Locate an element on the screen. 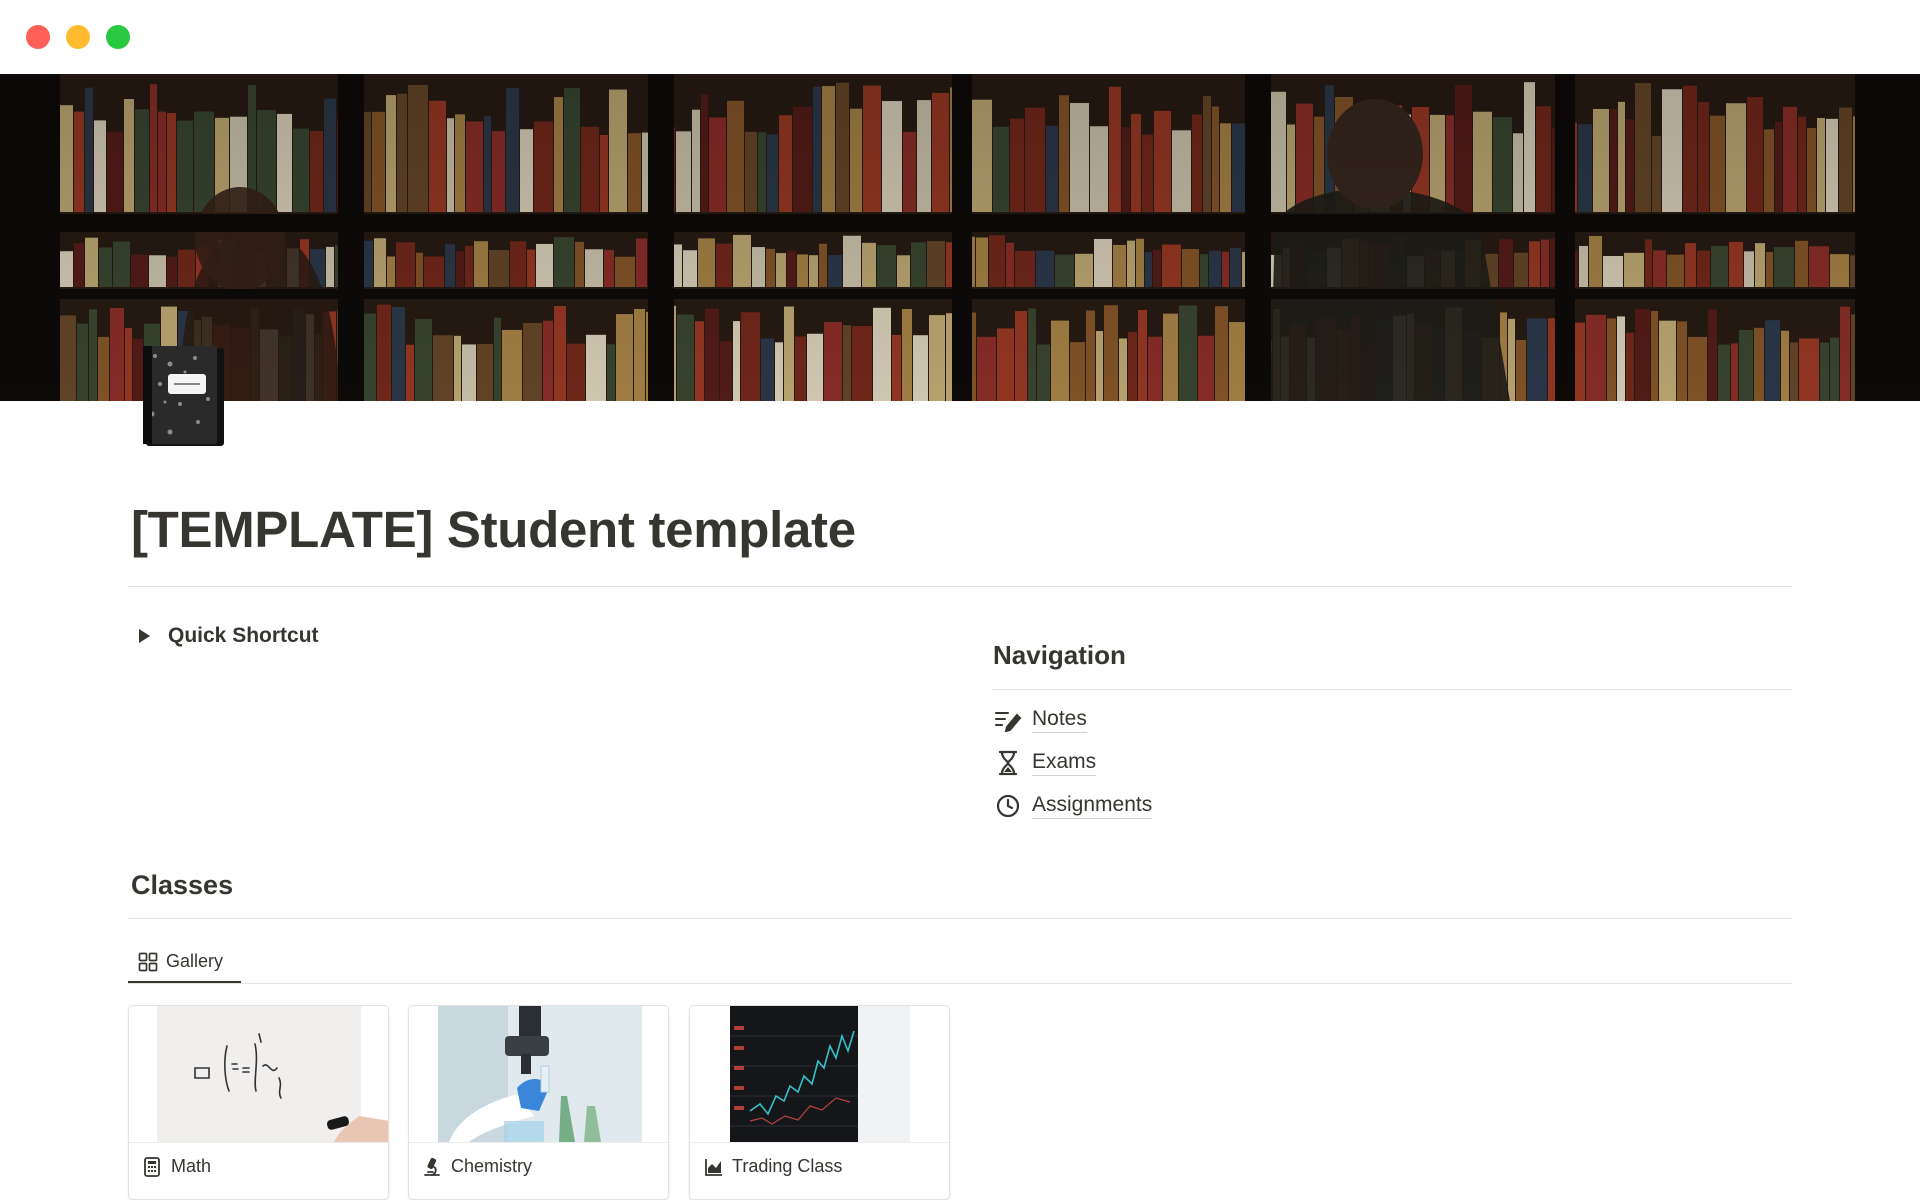  composition-notebook-icon is located at coordinates (185, 397).